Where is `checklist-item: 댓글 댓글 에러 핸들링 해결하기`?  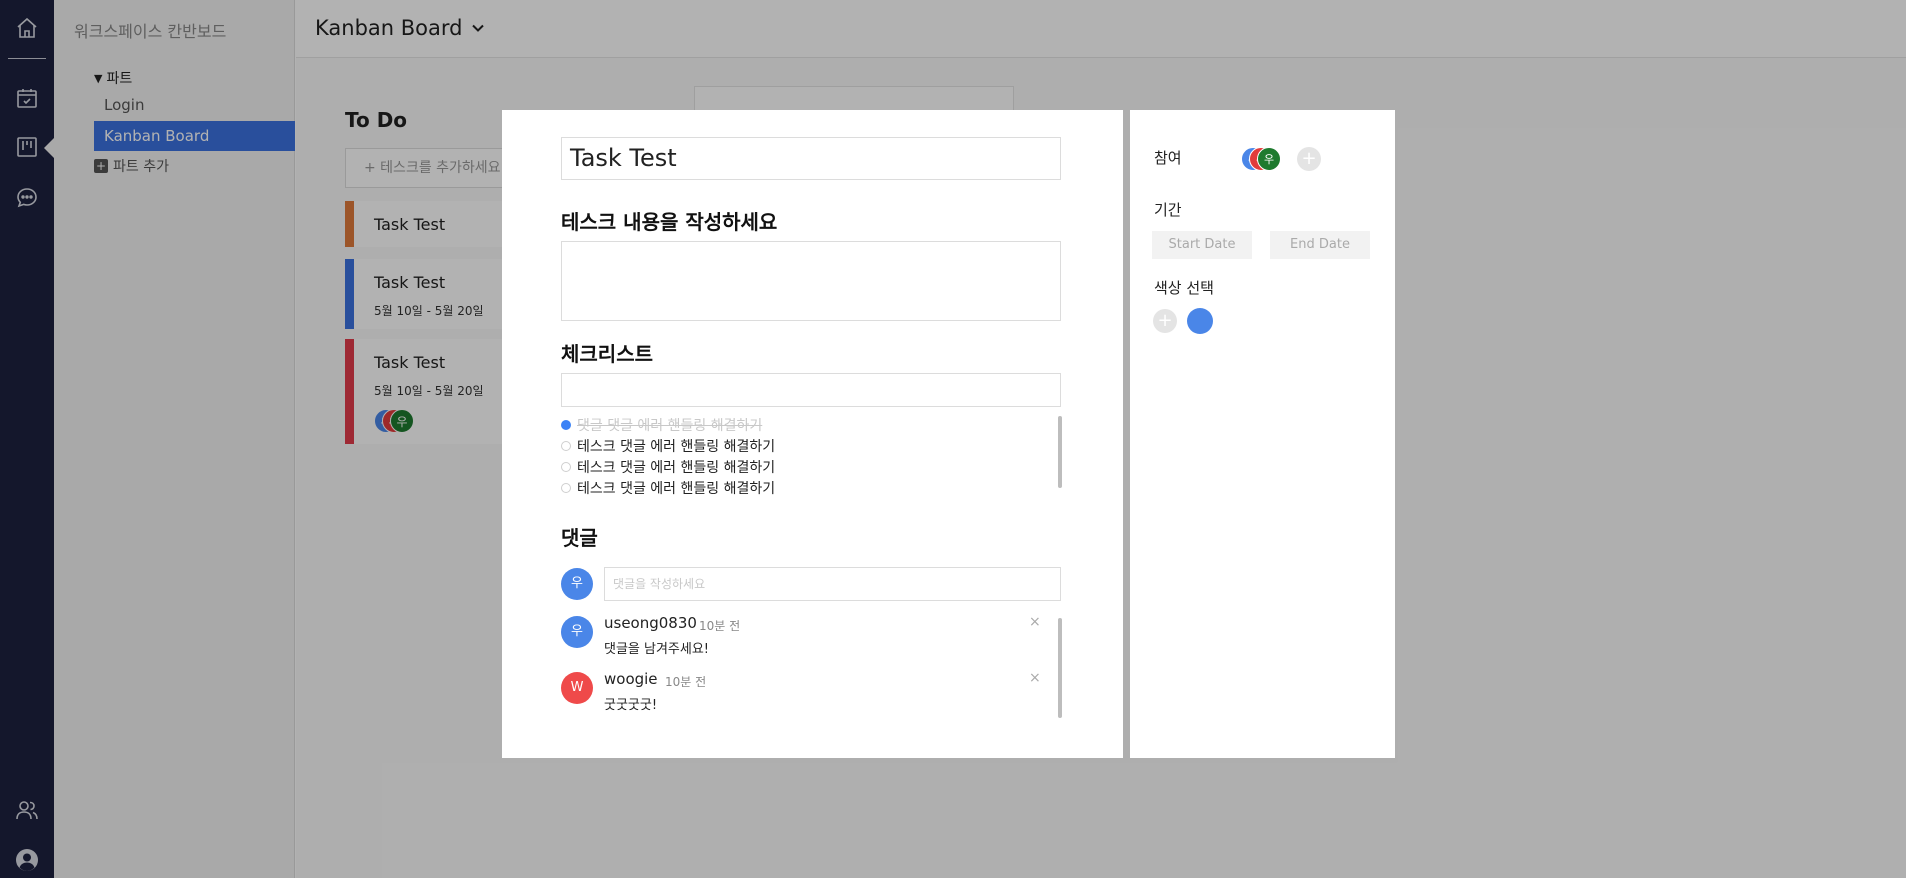 checklist-item: 댓글 댓글 에러 핸들링 해결하기 is located at coordinates (661, 425).